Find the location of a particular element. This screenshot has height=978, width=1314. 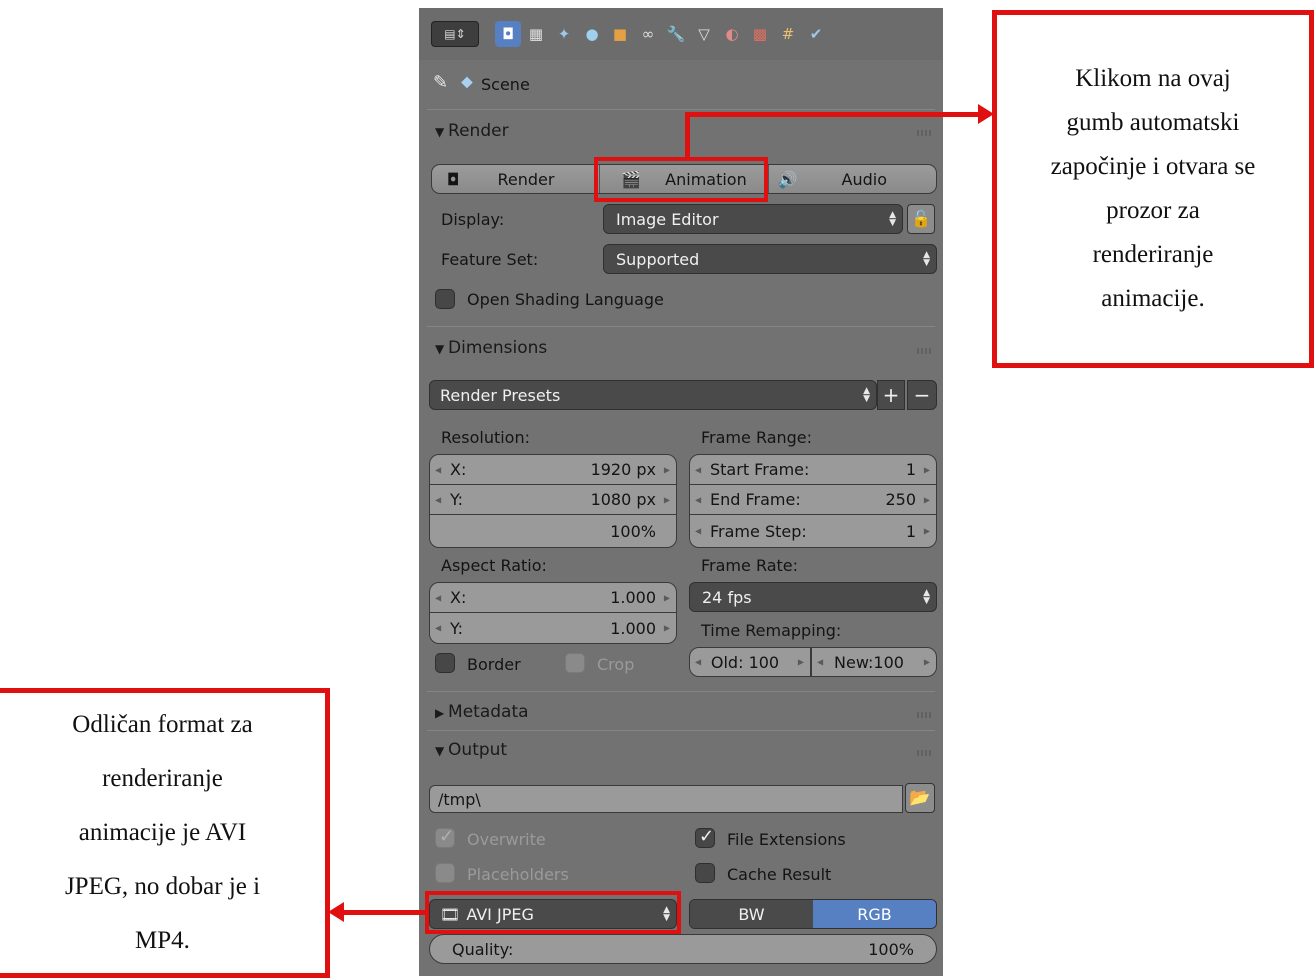

end-frame-field: ◀ End Frame: 250 ▶ is located at coordinates (813, 499).